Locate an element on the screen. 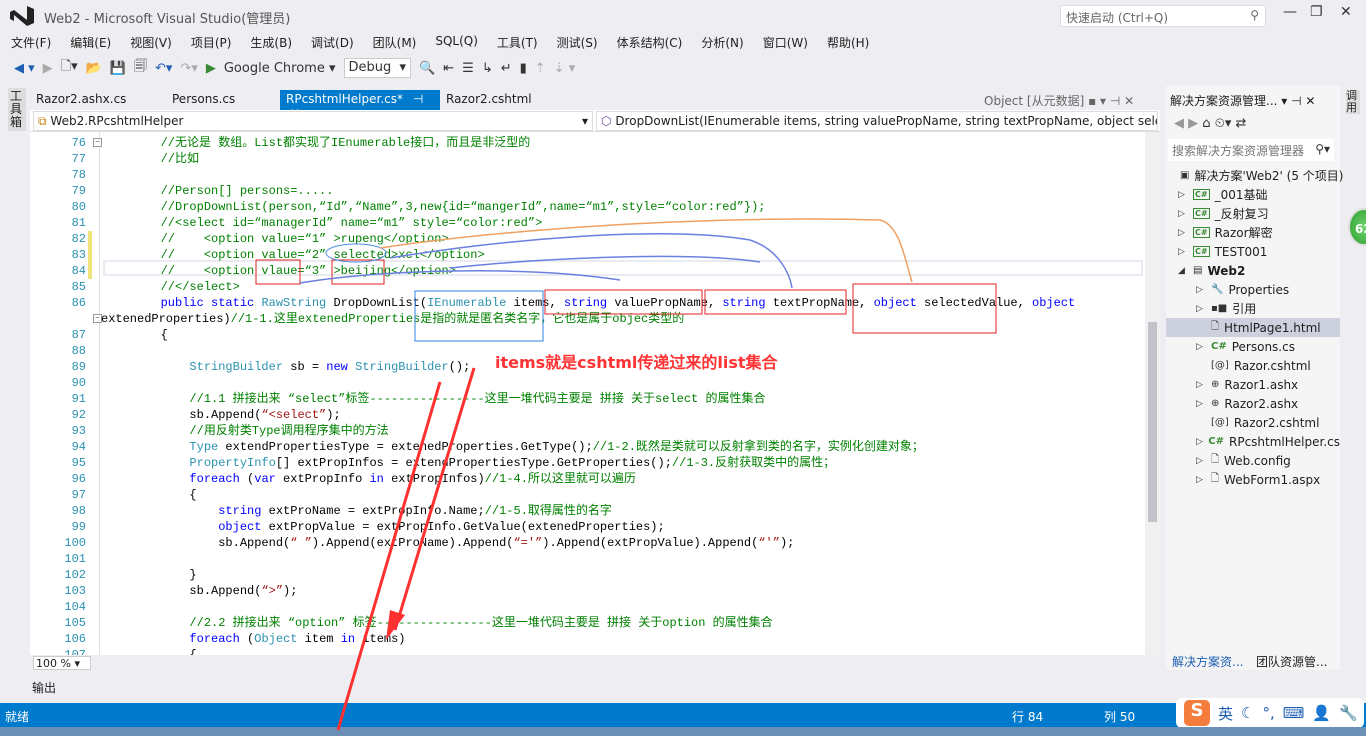 The width and height of the screenshot is (1366, 736). punctuation-icon: °, is located at coordinates (1268, 713).